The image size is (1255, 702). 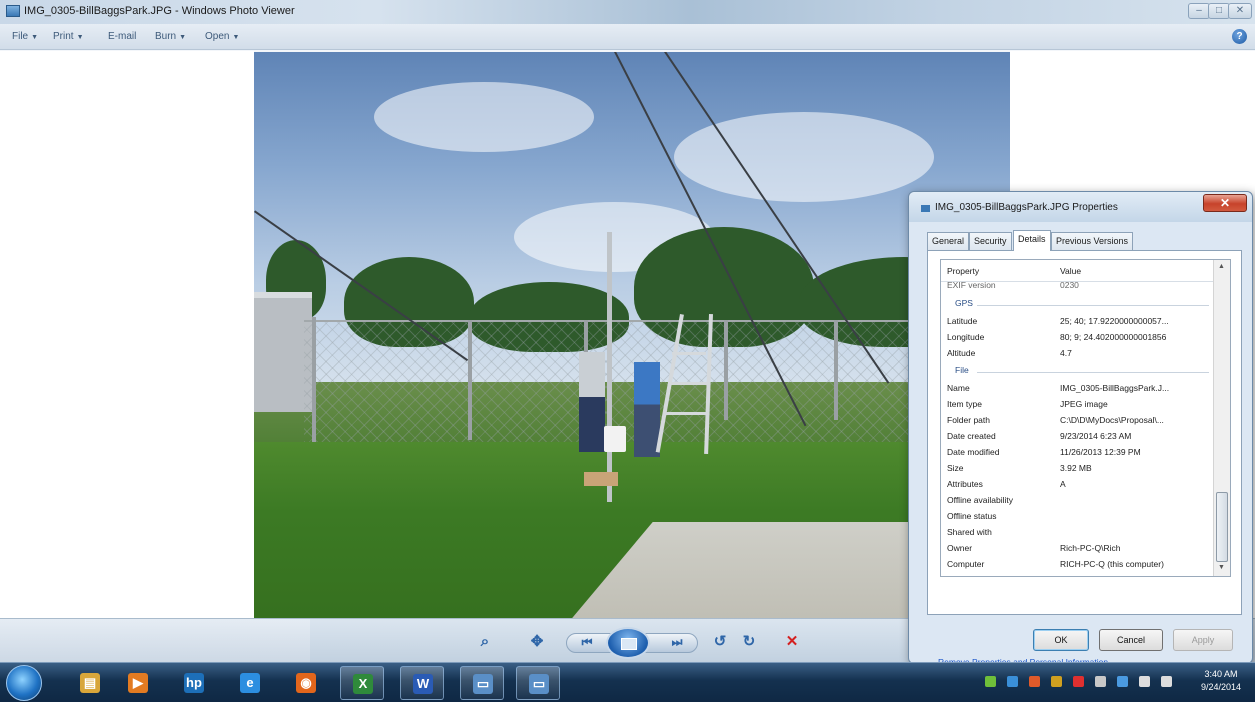 I want to click on zoom-icon: ⌕, so click(x=485, y=642).